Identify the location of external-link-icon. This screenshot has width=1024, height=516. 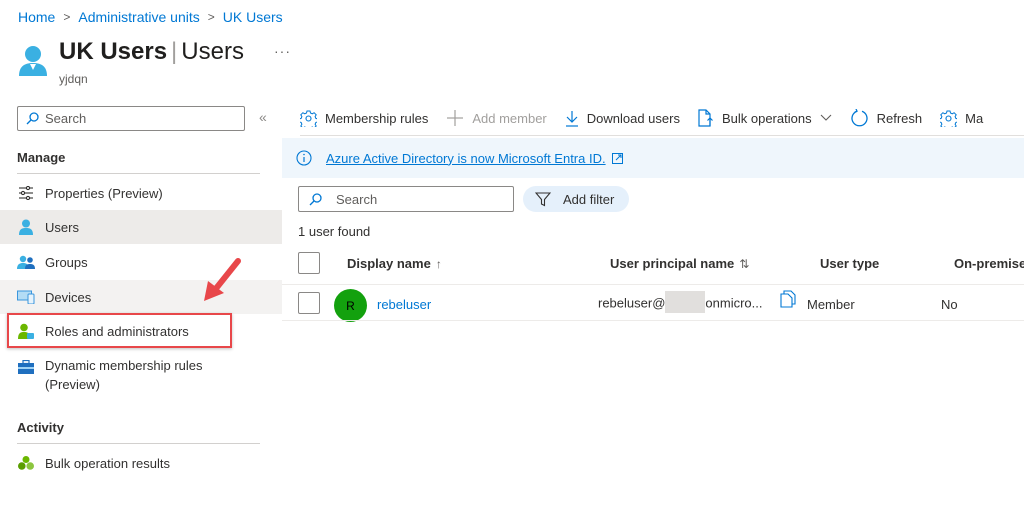
(617, 158).